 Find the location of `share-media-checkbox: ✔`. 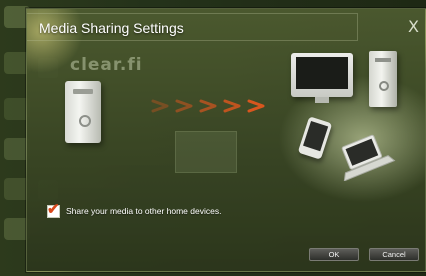

share-media-checkbox: ✔ is located at coordinates (53, 209).